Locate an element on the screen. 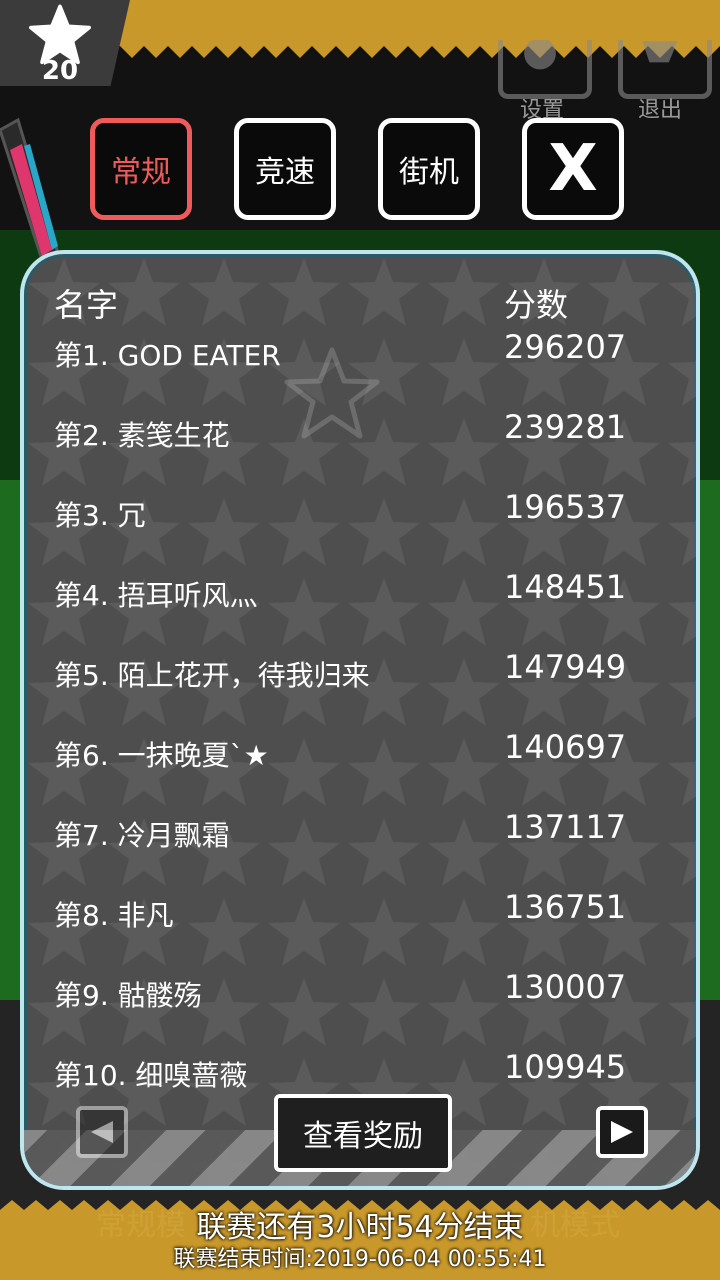 The image size is (720, 1280). player-name: 第6. 一抹晚夏`★ is located at coordinates (161, 755).